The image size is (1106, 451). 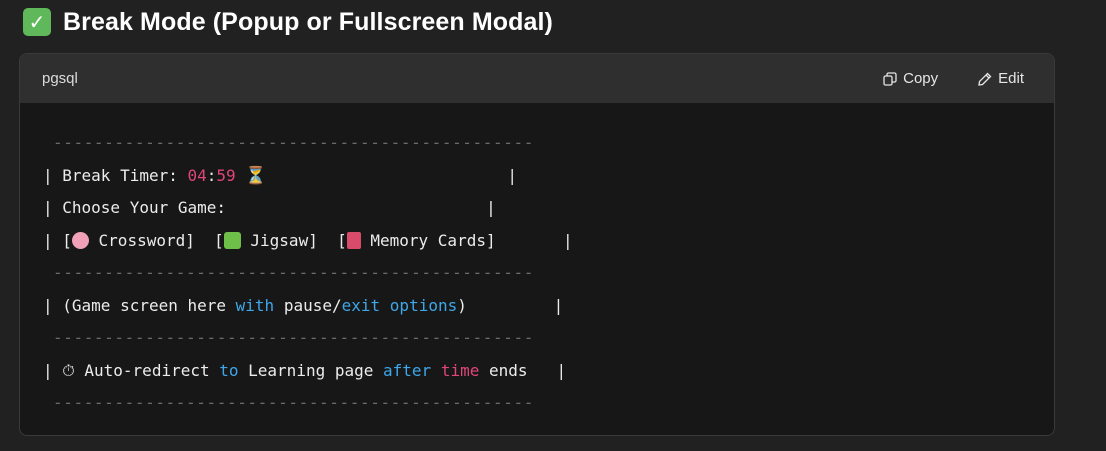 What do you see at coordinates (226, 175) in the screenshot?
I see `timer-seconds: 59` at bounding box center [226, 175].